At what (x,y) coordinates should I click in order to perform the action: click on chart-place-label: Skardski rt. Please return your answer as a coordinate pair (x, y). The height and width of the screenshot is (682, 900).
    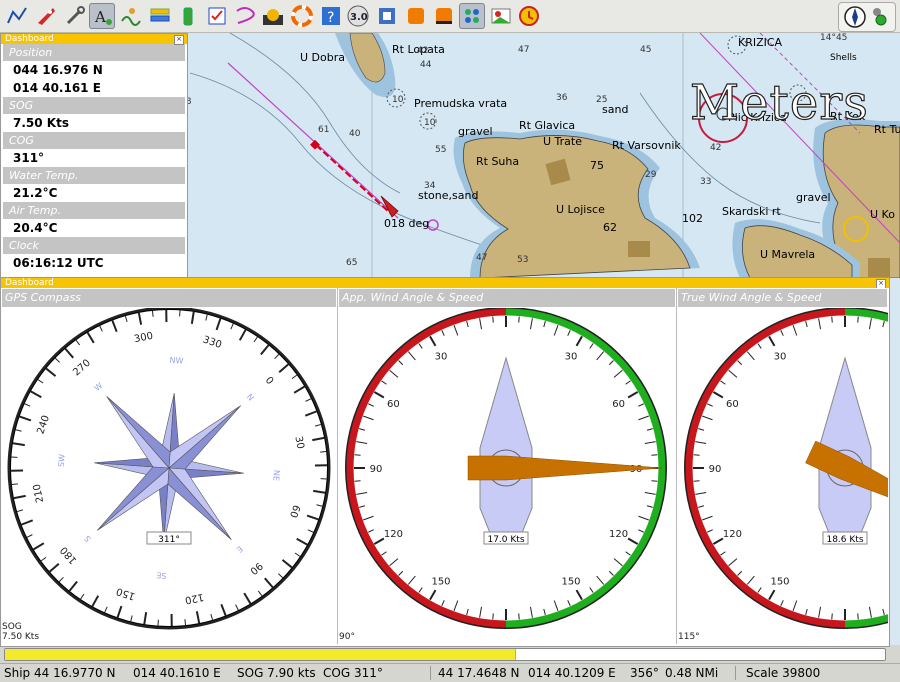
    Looking at the image, I should click on (751, 211).